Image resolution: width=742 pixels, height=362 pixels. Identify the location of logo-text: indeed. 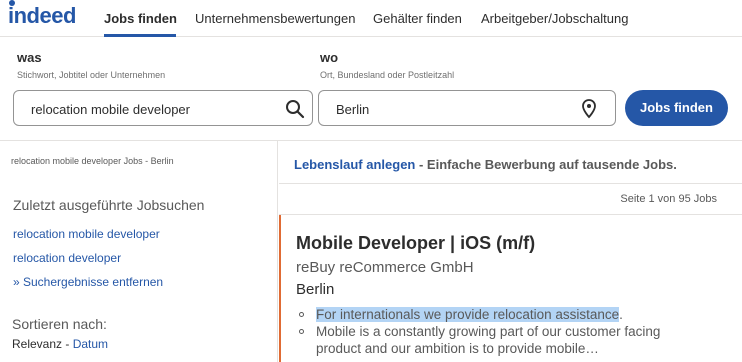
(42, 15).